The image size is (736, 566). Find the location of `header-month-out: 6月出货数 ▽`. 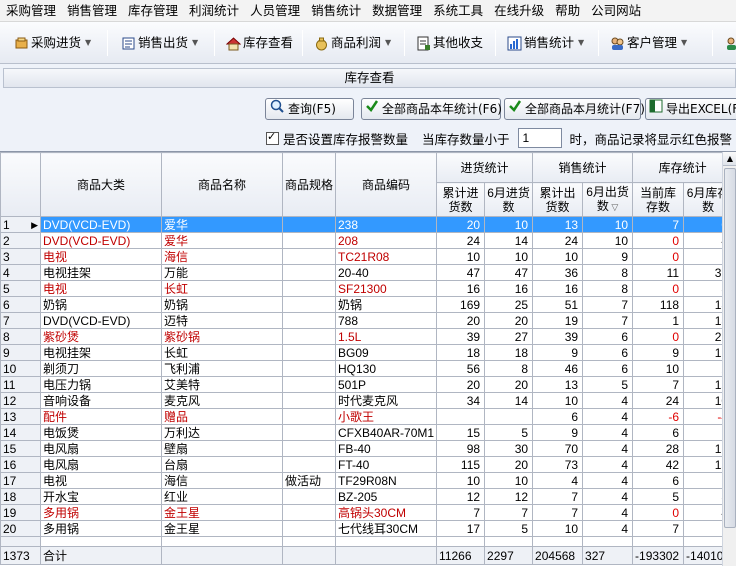

header-month-out: 6月出货数 ▽ is located at coordinates (608, 199).